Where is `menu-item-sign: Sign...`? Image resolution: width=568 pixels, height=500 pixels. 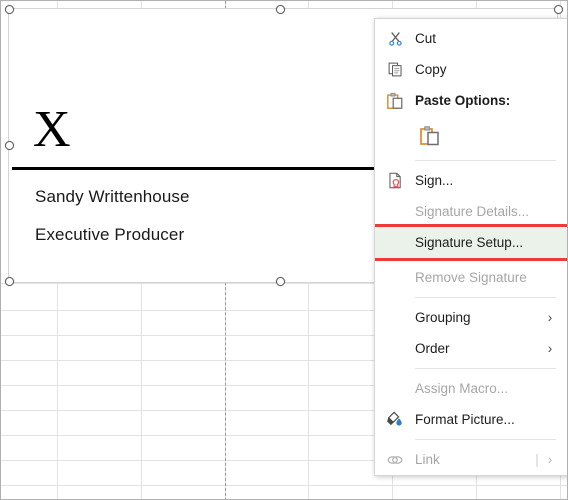
menu-item-sign: Sign... is located at coordinates (471, 180).